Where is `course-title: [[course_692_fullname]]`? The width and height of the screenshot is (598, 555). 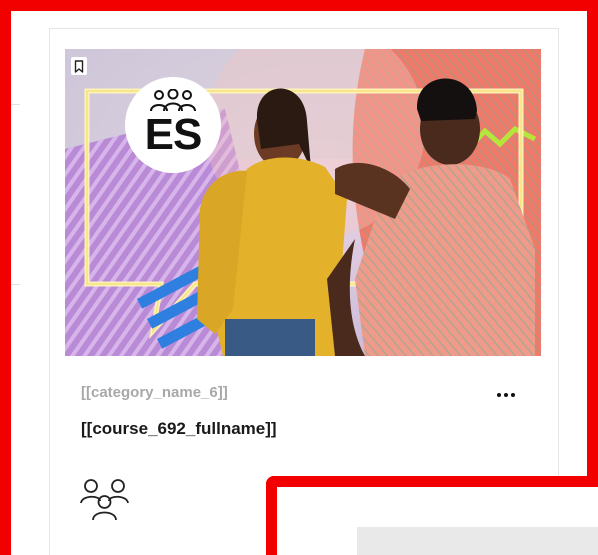
course-title: [[course_692_fullname]] is located at coordinates (179, 429).